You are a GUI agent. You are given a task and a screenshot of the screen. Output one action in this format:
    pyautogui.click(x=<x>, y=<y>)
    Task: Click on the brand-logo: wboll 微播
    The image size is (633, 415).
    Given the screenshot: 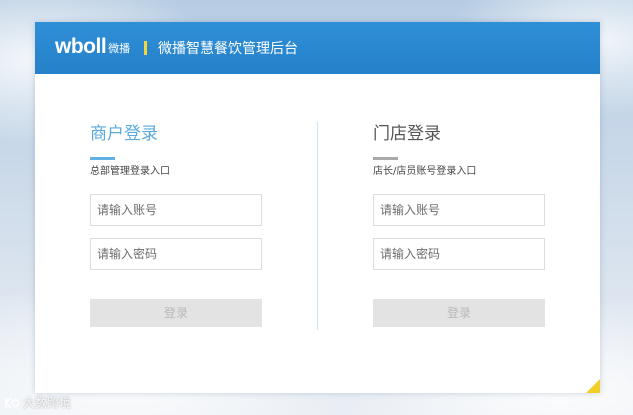 What is the action you would take?
    pyautogui.click(x=92, y=47)
    